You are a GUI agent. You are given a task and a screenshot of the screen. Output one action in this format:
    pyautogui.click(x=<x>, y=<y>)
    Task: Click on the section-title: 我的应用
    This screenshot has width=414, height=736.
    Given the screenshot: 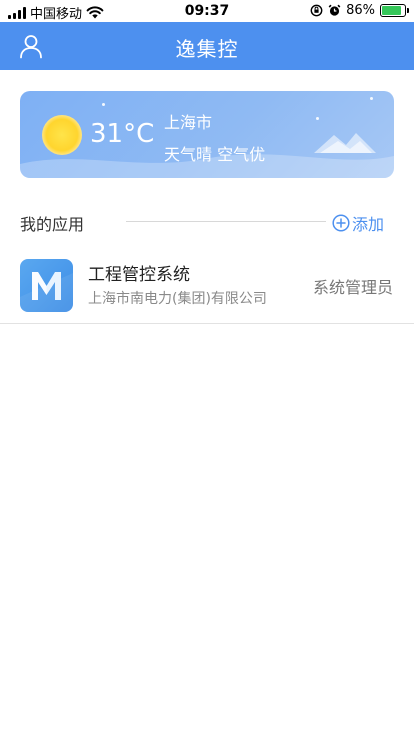 What is the action you would take?
    pyautogui.click(x=52, y=224)
    